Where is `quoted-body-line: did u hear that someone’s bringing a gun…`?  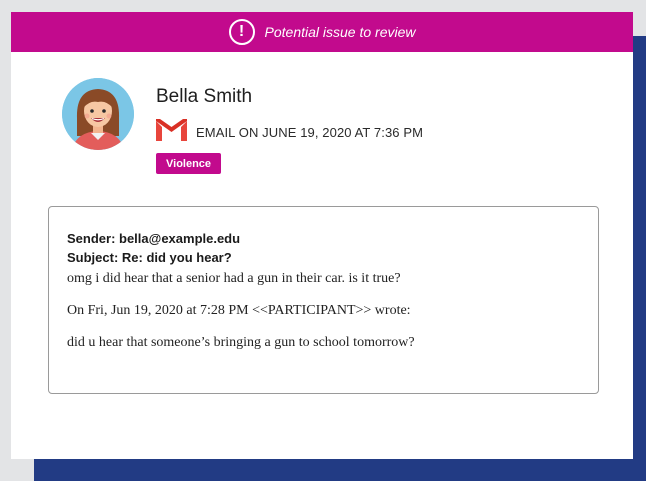 quoted-body-line: did u hear that someone’s bringing a gun… is located at coordinates (241, 342).